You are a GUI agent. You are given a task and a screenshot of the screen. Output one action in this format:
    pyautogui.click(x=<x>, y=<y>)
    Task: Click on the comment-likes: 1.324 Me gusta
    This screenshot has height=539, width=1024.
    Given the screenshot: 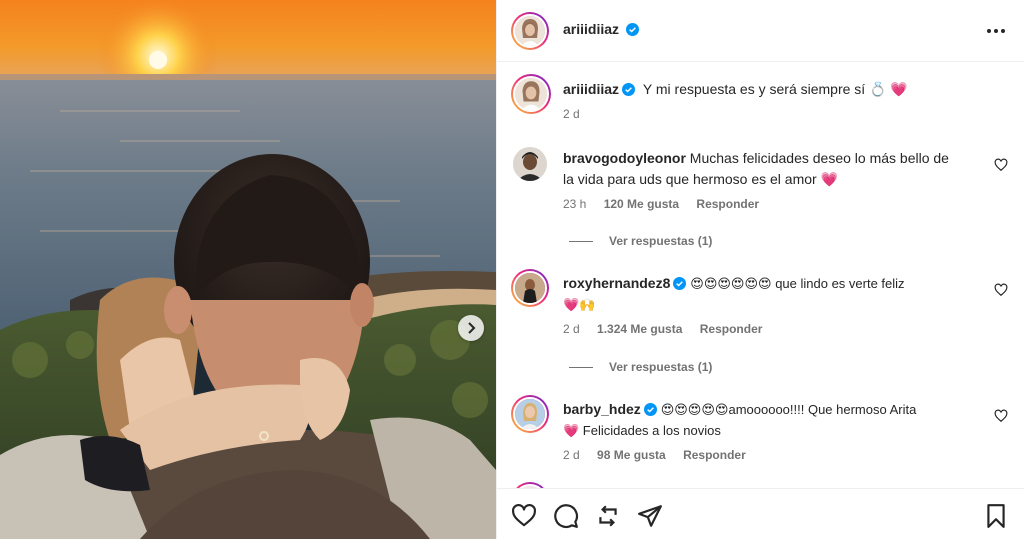 What is the action you would take?
    pyautogui.click(x=639, y=329)
    